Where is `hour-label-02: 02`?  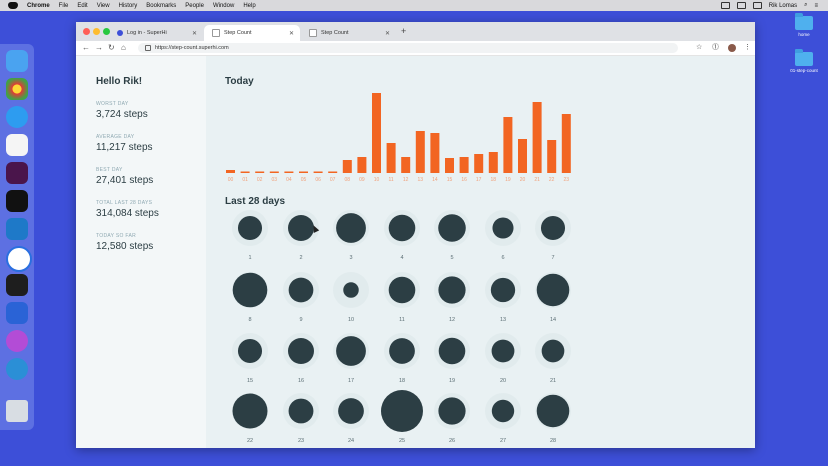
hour-label-02: 02 is located at coordinates (260, 179).